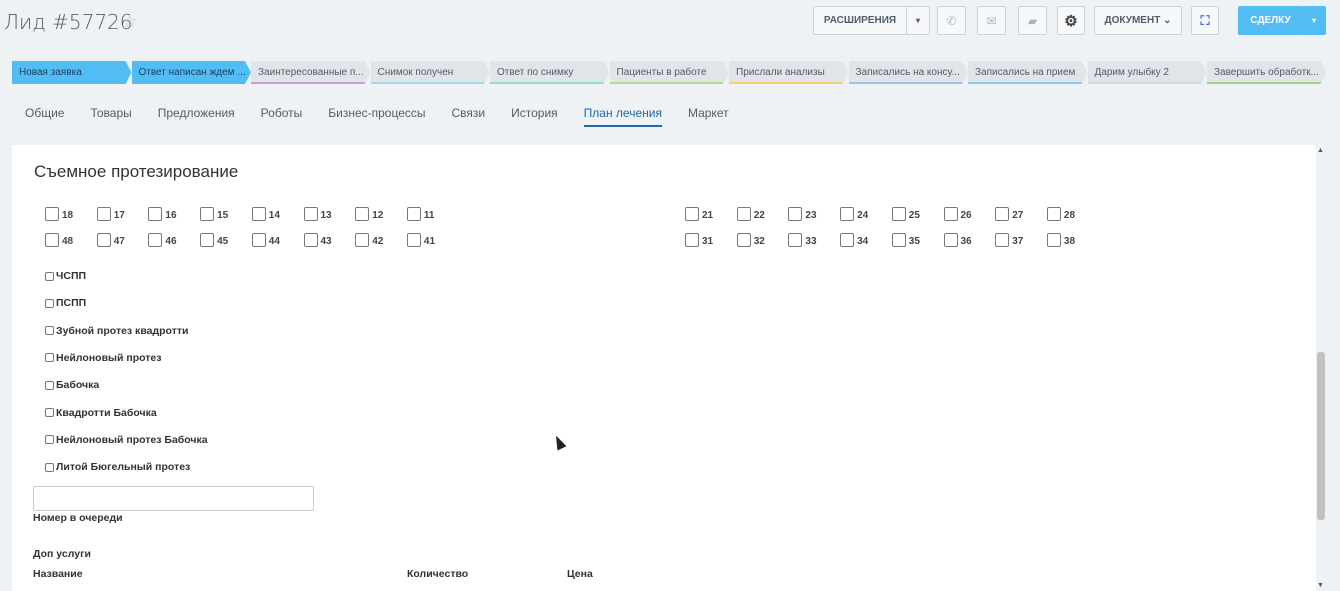  I want to click on extensions-button: РАСШИРЕНИЯ, so click(860, 20).